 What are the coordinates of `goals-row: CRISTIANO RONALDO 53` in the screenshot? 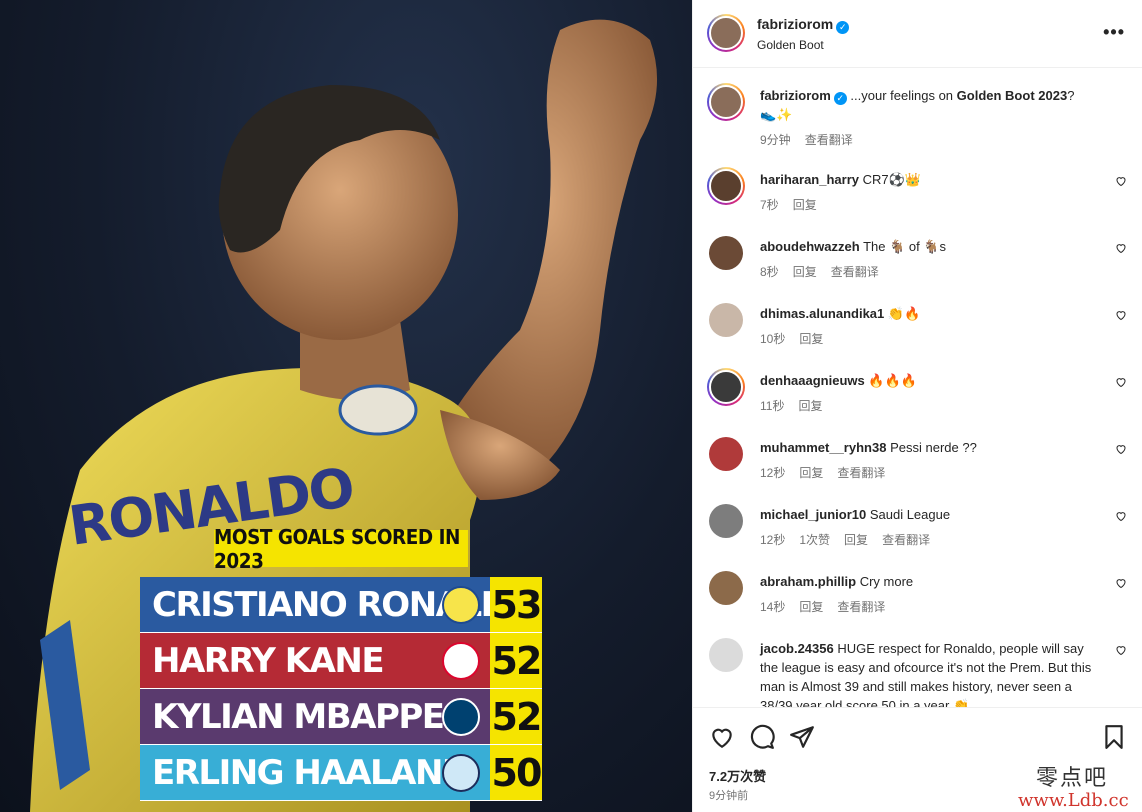 It's located at (341, 605).